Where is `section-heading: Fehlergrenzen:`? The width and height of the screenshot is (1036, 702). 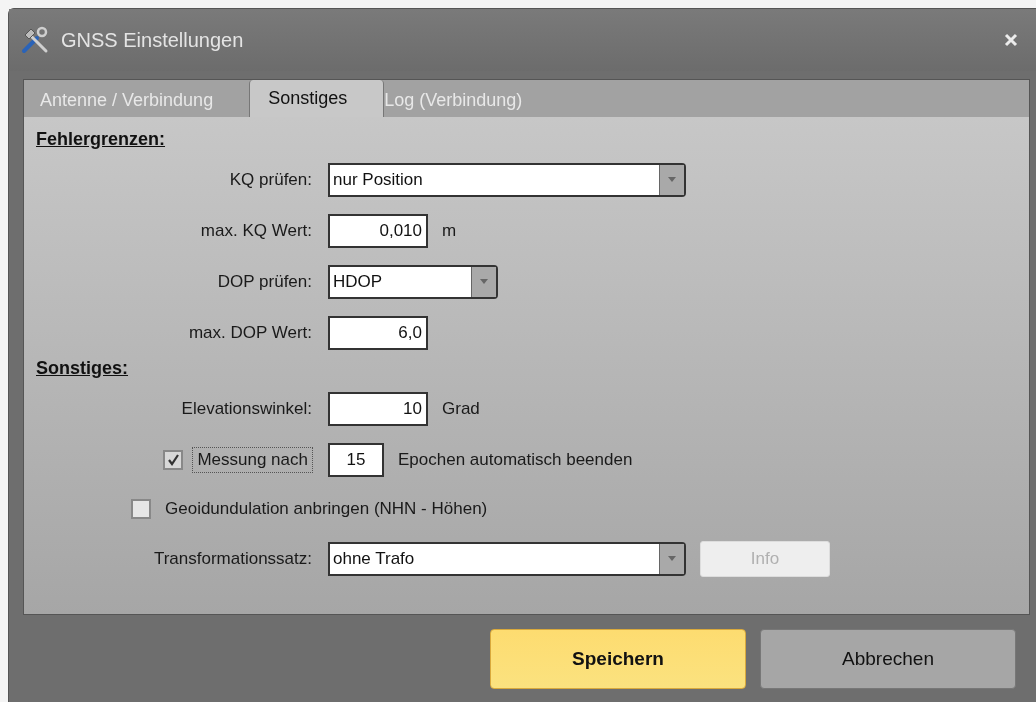
section-heading: Fehlergrenzen: is located at coordinates (101, 139).